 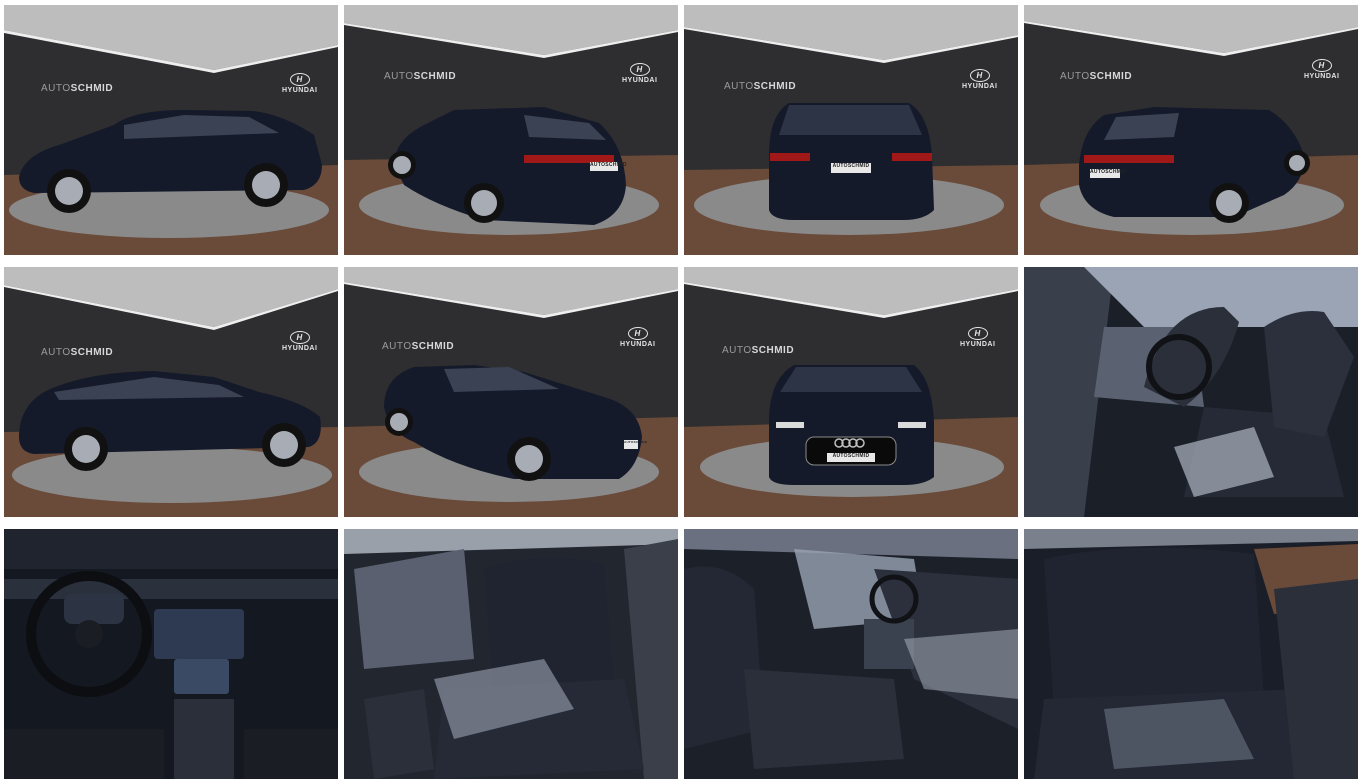 I want to click on car-photo-rear, so click(x=851, y=130).